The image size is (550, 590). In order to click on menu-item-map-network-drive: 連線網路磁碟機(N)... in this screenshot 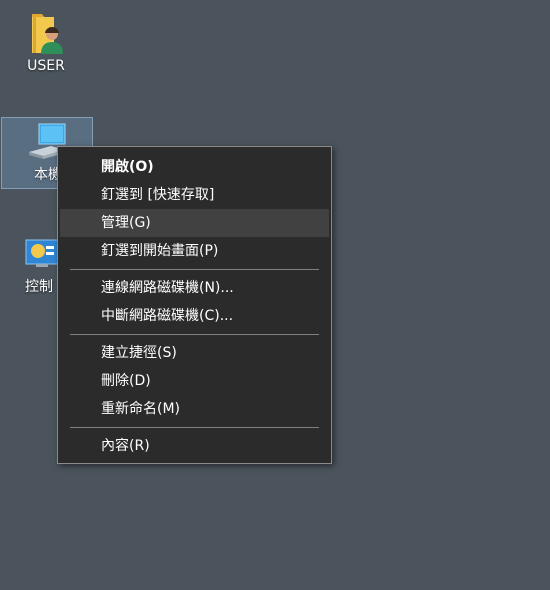, I will do `click(194, 288)`.